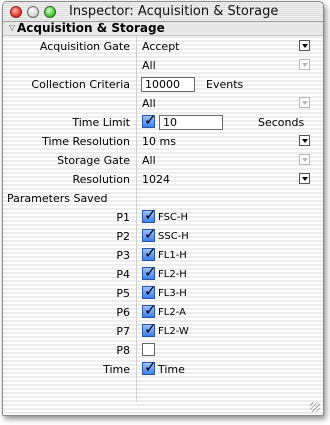  Describe the element at coordinates (304, 102) in the screenshot. I see `collection-sub-popup` at that location.